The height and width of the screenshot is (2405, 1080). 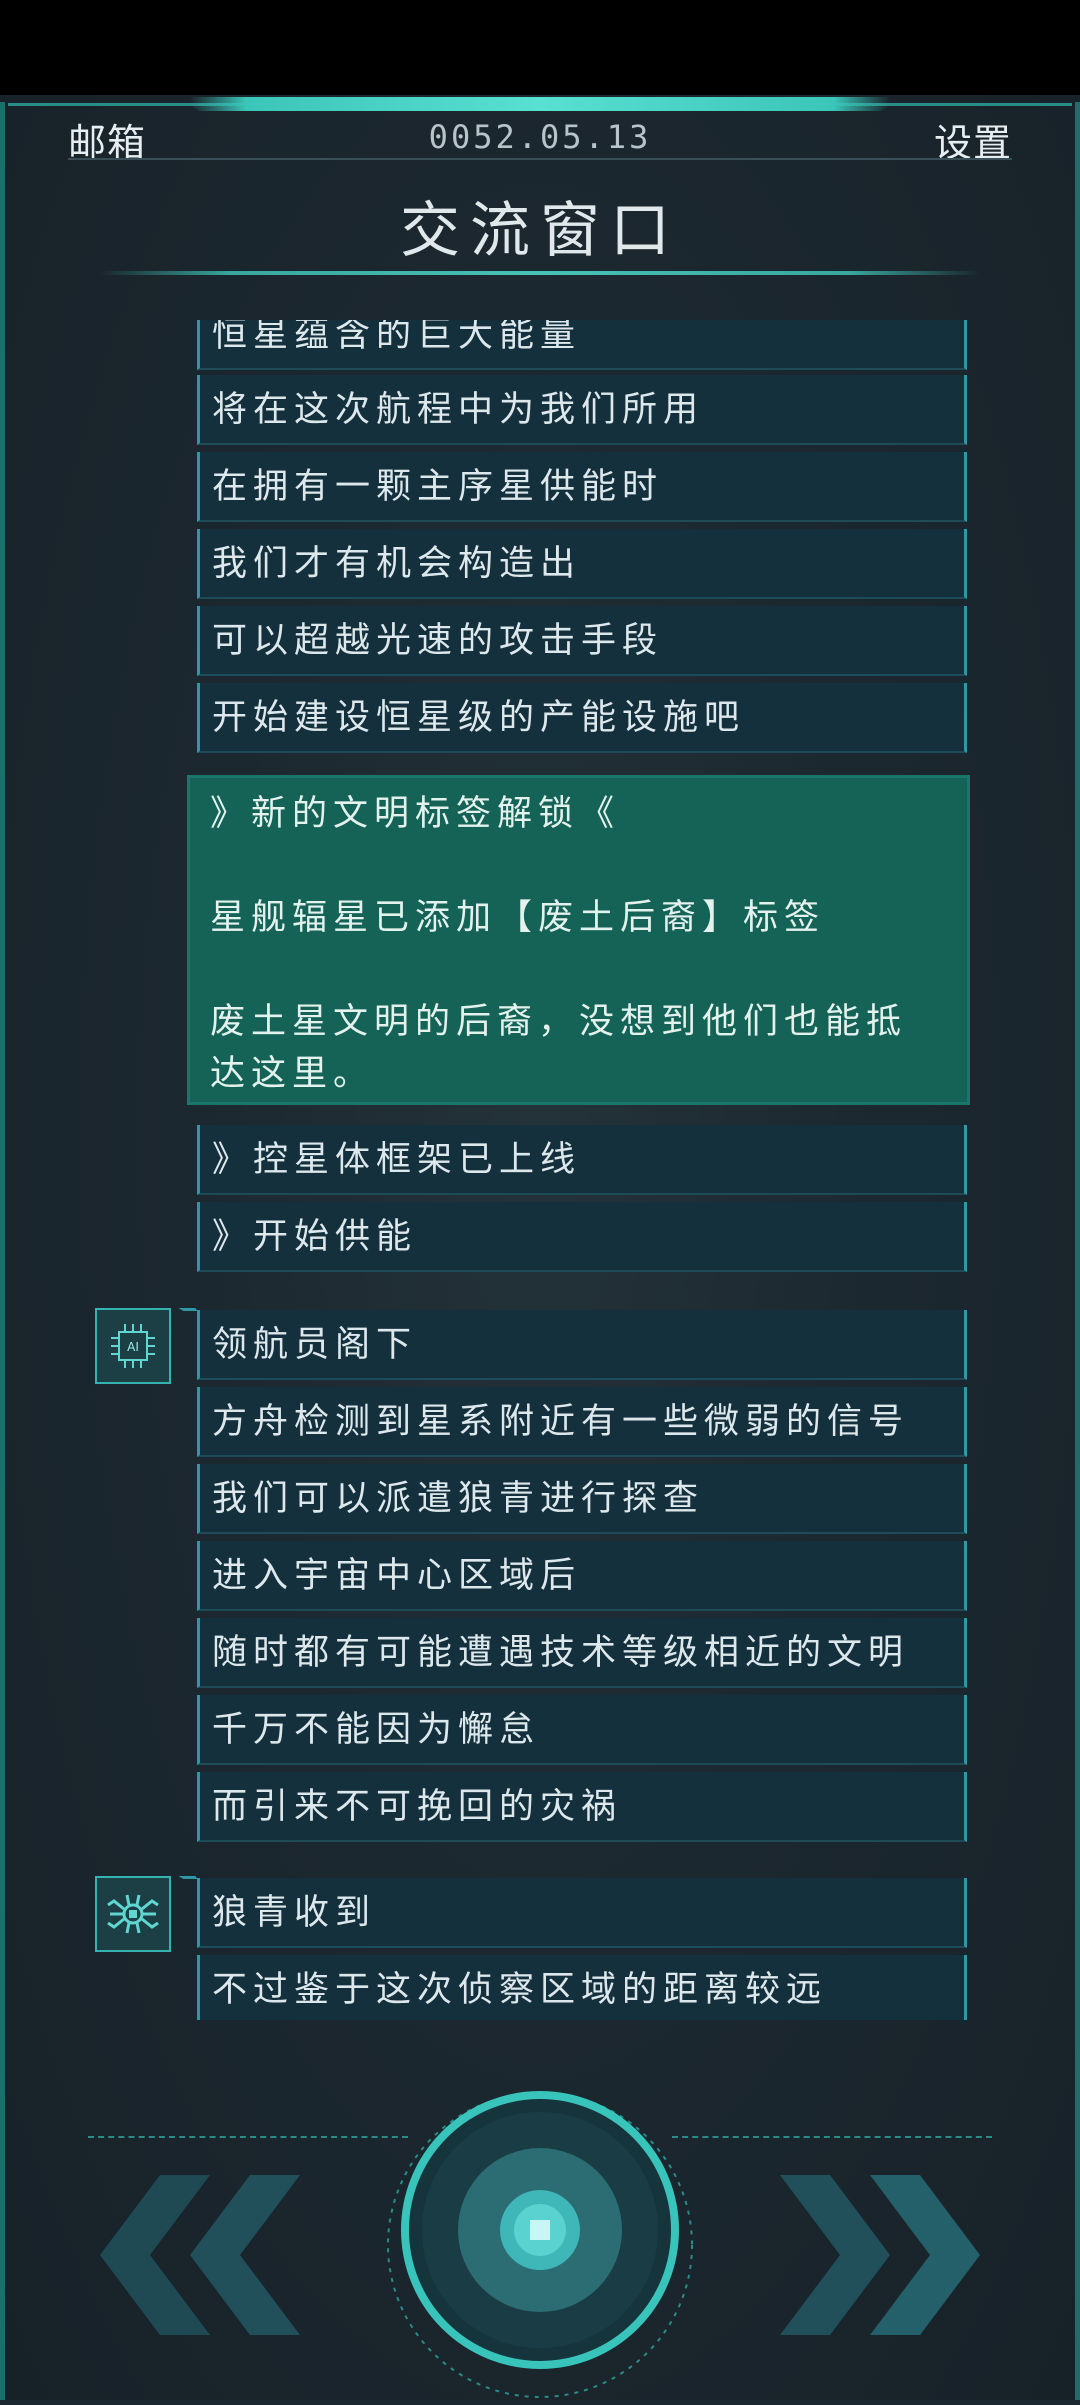 I want to click on message-row: 可以超越光速的攻击手段, so click(x=582, y=641).